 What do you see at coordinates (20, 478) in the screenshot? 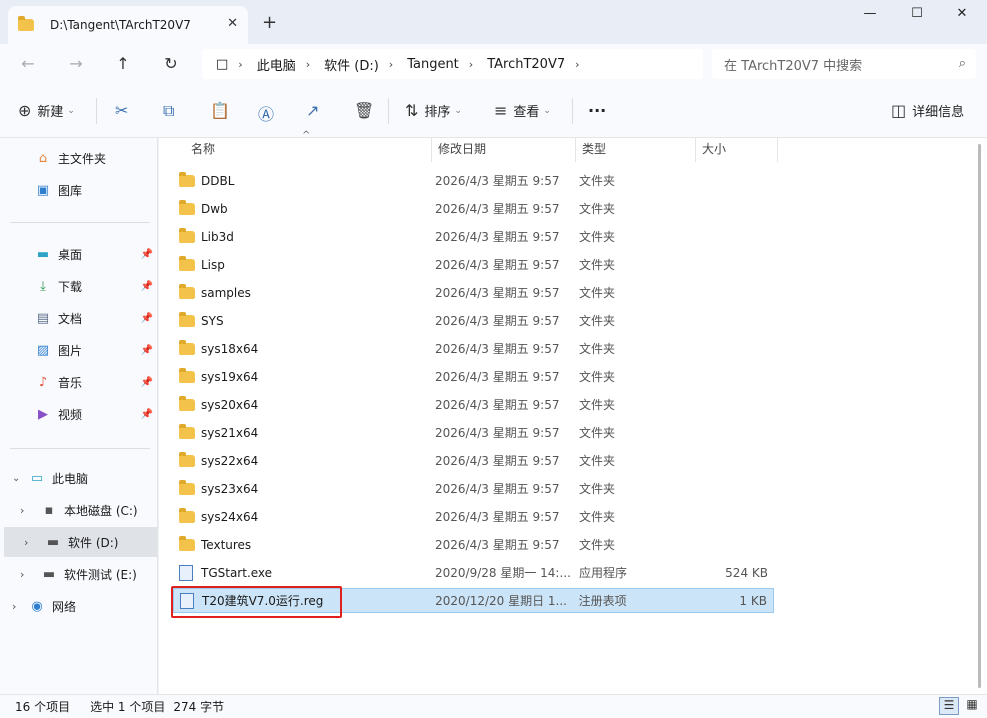
I see `chevron-down-icon: ⌄` at bounding box center [20, 478].